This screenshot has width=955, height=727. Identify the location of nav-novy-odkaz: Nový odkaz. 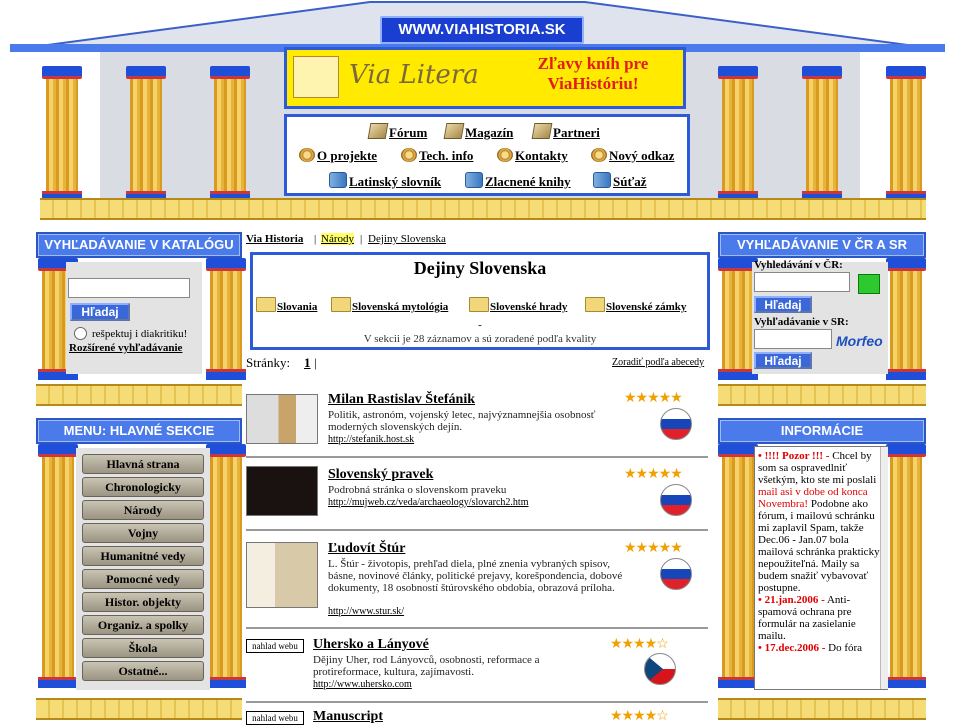
(632, 156).